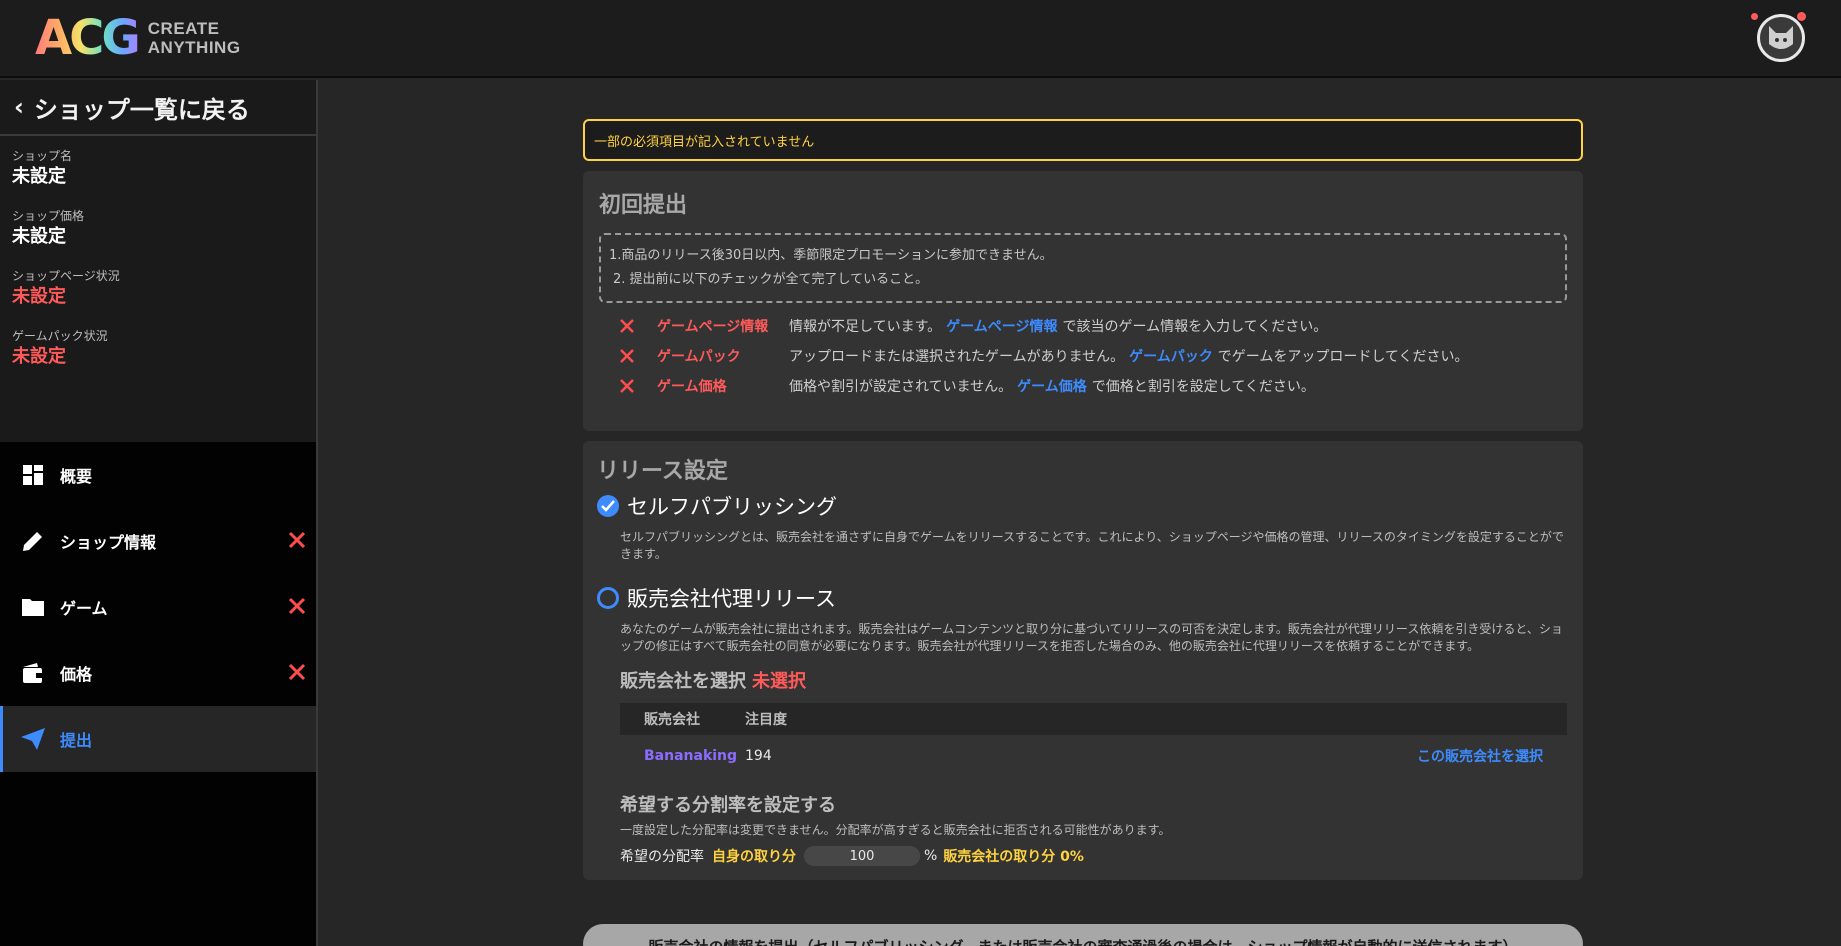 The height and width of the screenshot is (946, 1841). I want to click on split-row: 希望の分配率 自身の取り分 100 % 販売会社の取り分 0%, so click(1093, 856).